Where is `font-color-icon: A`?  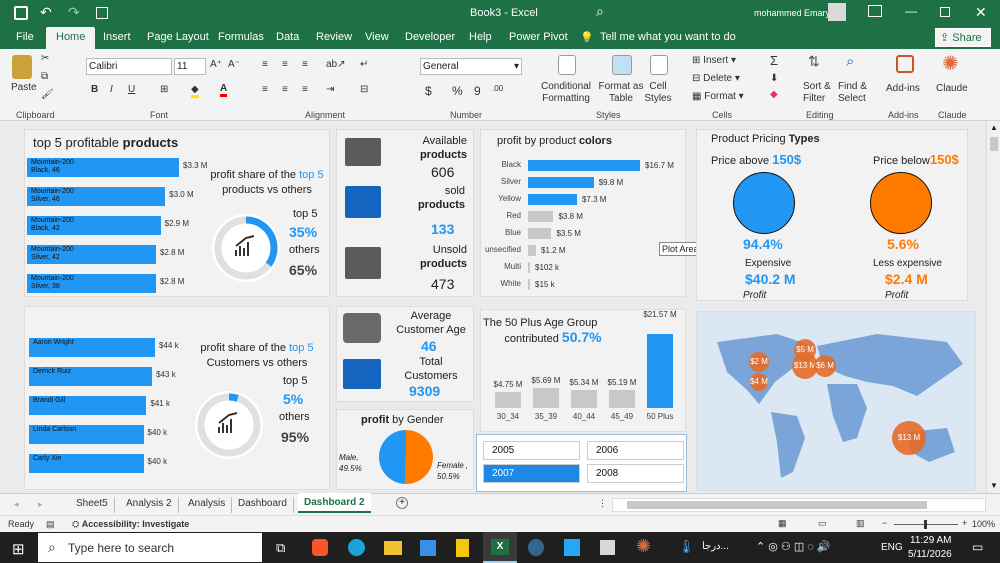 font-color-icon: A is located at coordinates (224, 90).